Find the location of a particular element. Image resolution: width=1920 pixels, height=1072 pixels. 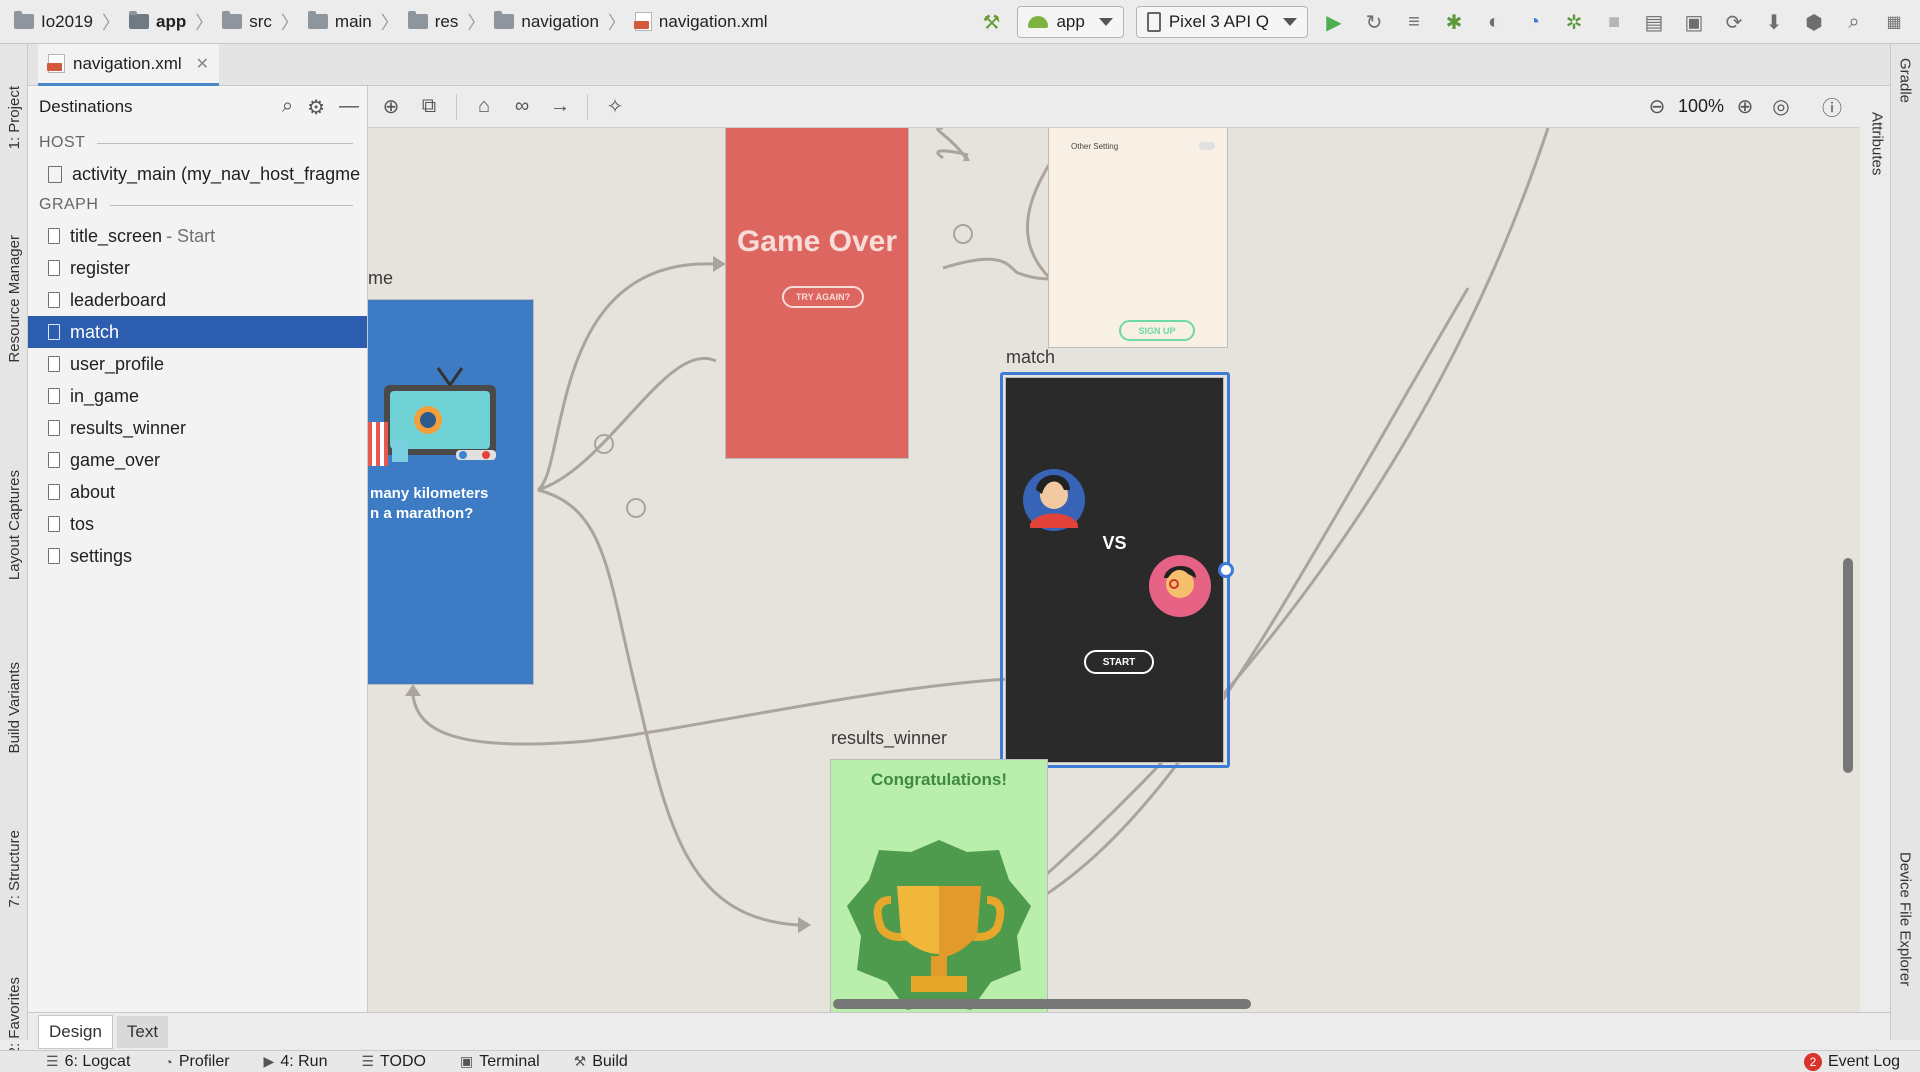

breadcrumb-module: app is located at coordinates (157, 21).